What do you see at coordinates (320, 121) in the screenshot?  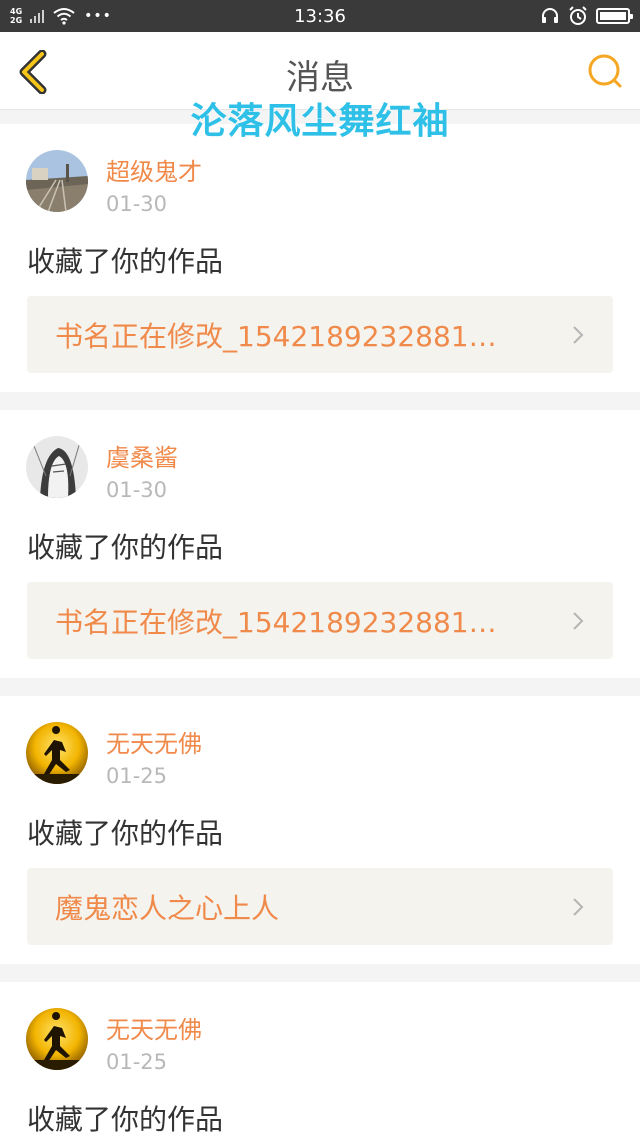 I see `watermark-text: 沦落风尘舞红袖` at bounding box center [320, 121].